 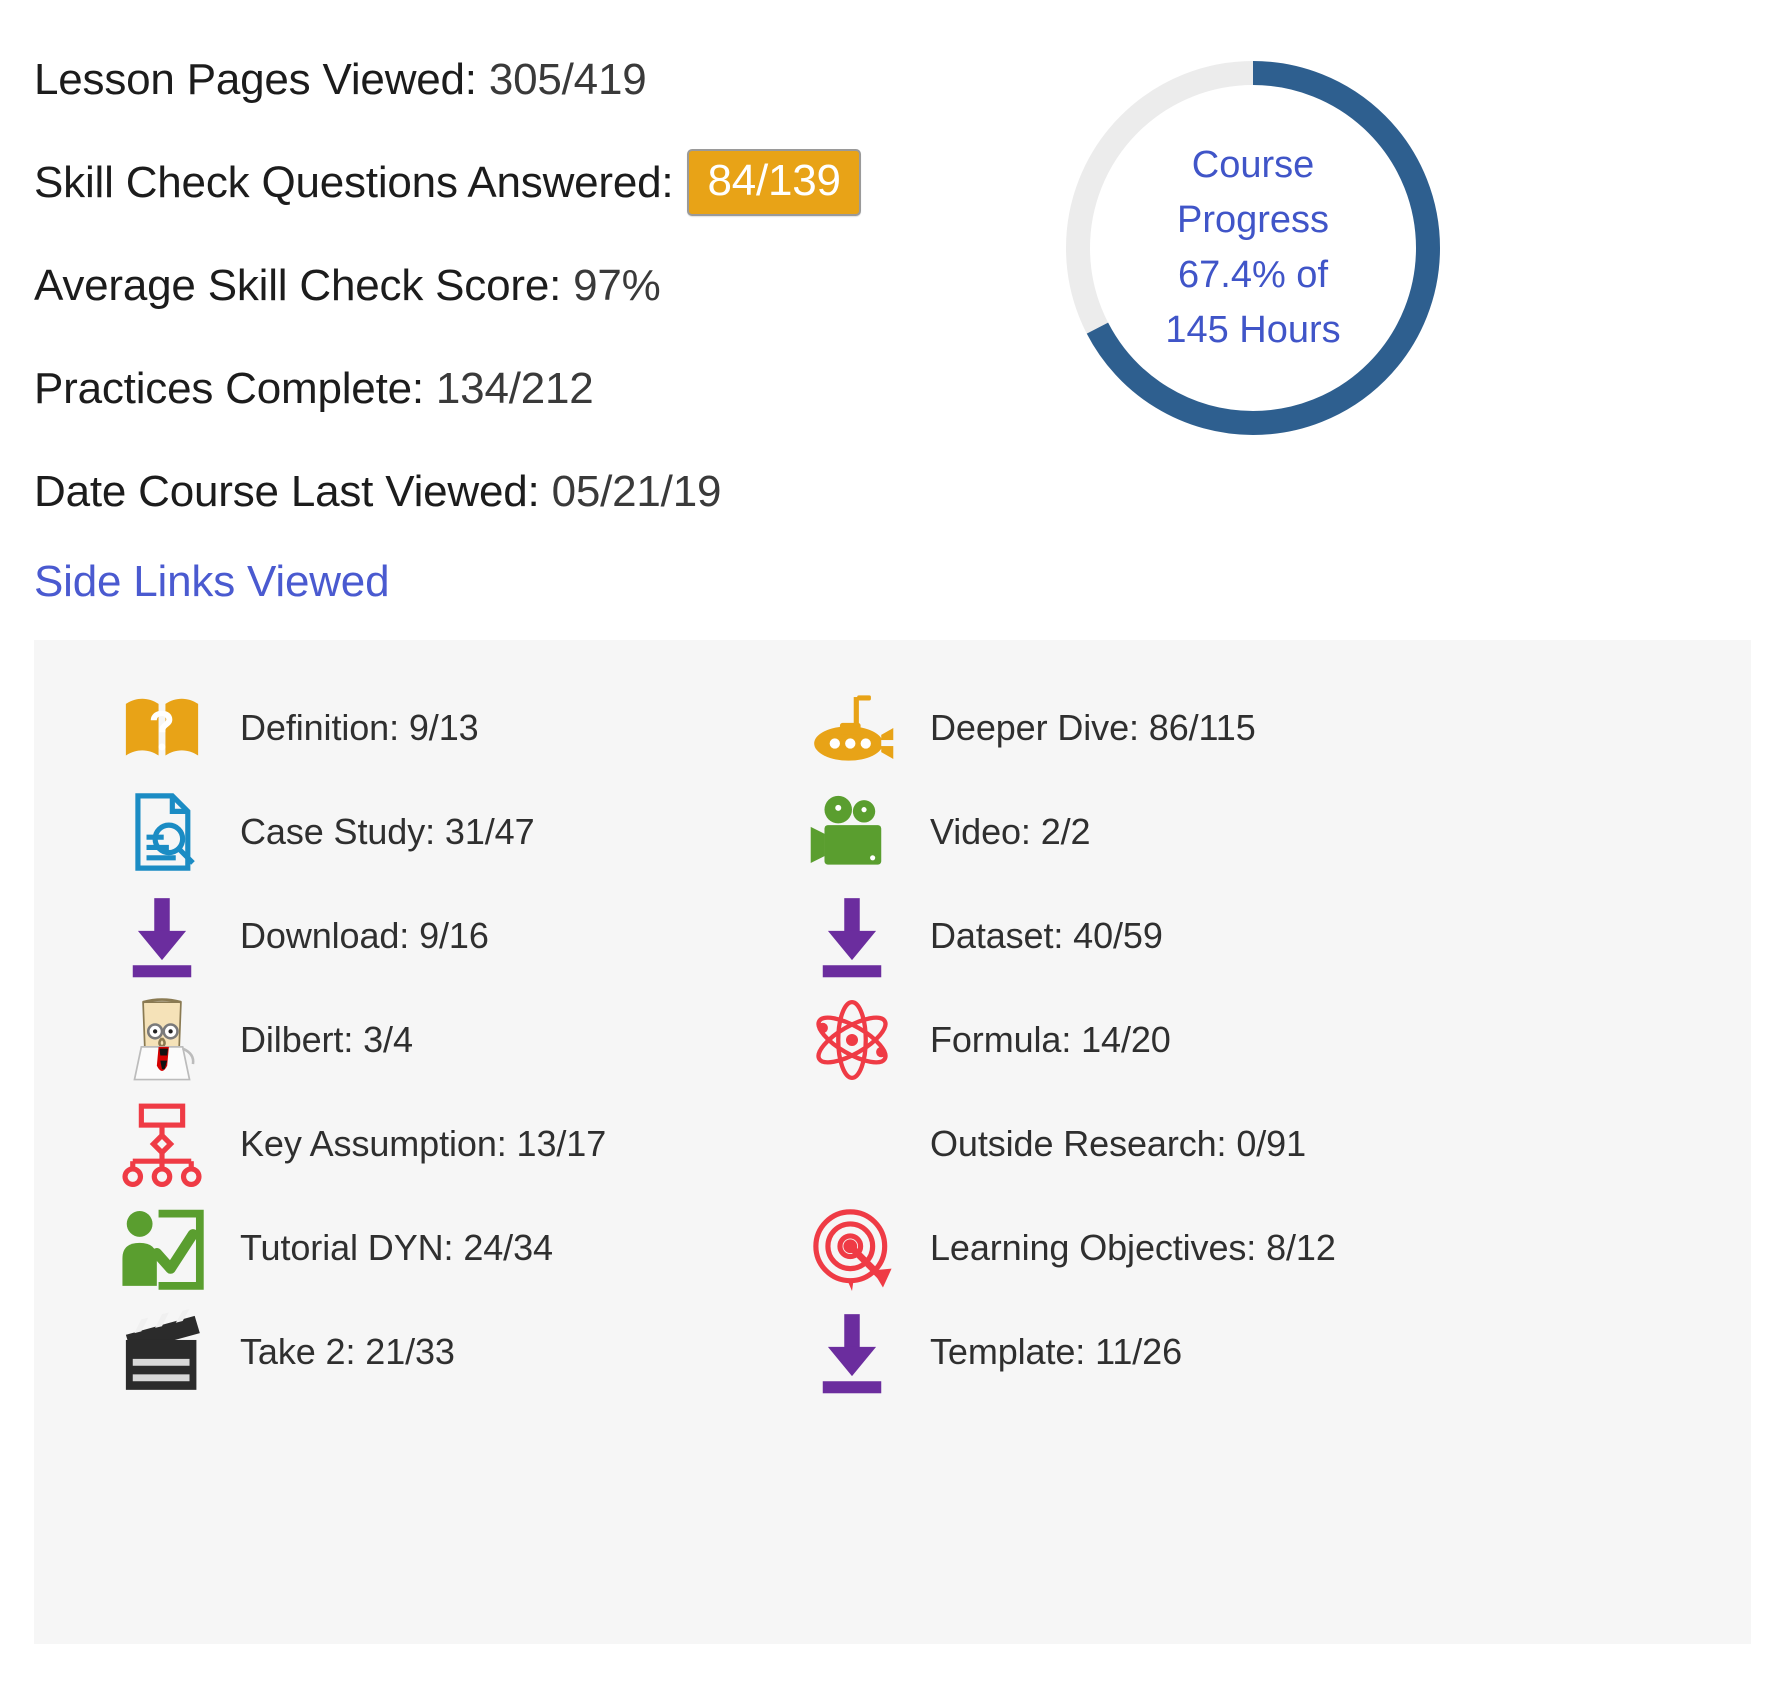 What do you see at coordinates (852, 832) in the screenshot?
I see `video-camera-icon` at bounding box center [852, 832].